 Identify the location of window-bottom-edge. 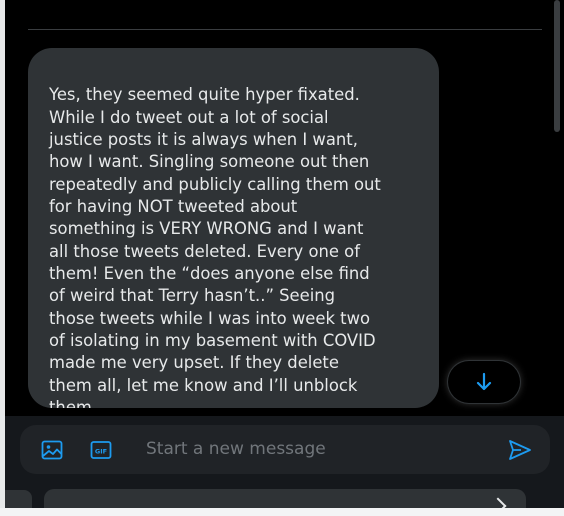
(282, 512).